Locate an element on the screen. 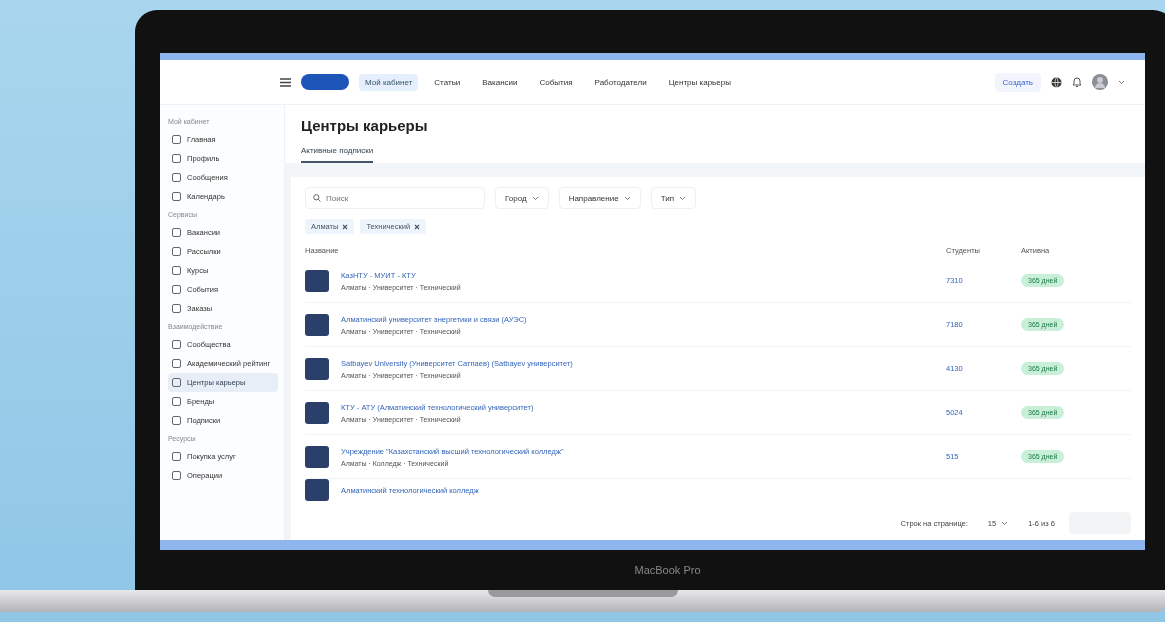  nav-link: Мой кабинет is located at coordinates (389, 82).